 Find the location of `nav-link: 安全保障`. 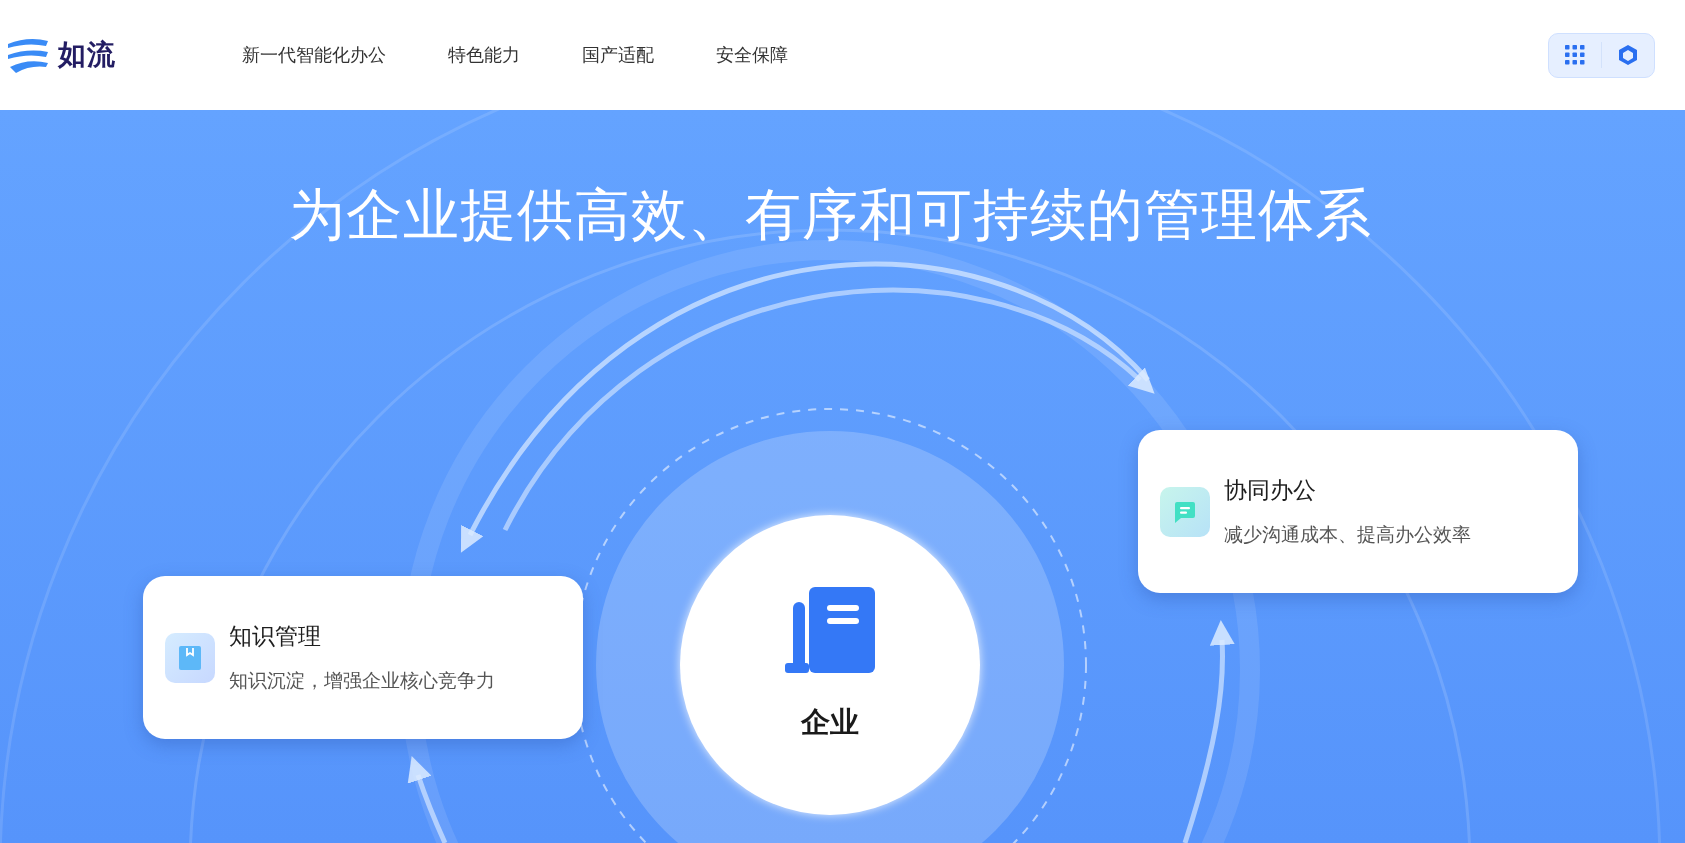

nav-link: 安全保障 is located at coordinates (752, 55).